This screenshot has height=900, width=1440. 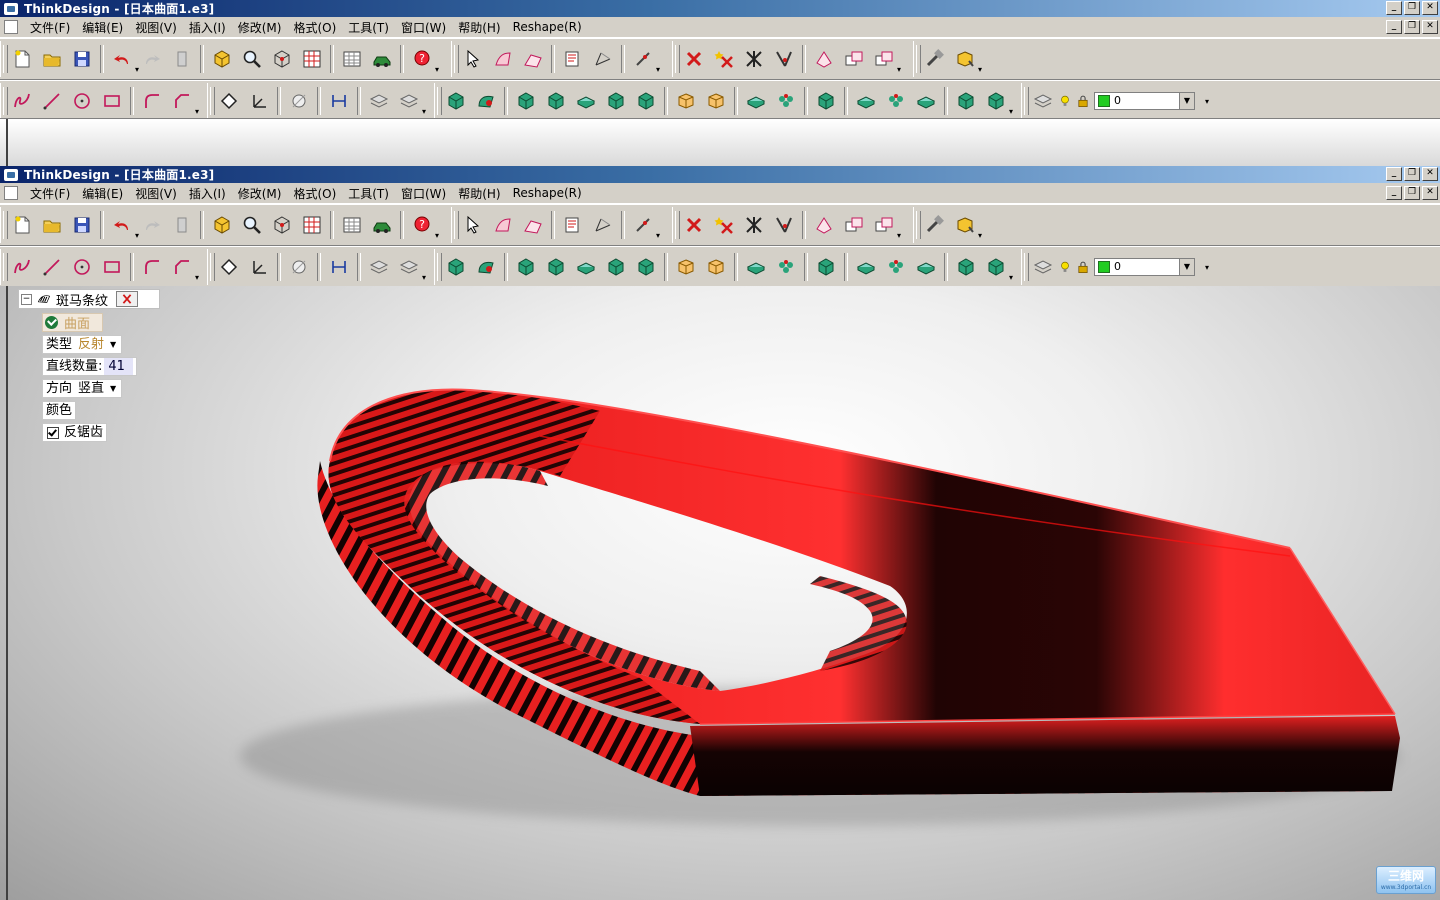 I want to click on copy-button, so click(x=854, y=59).